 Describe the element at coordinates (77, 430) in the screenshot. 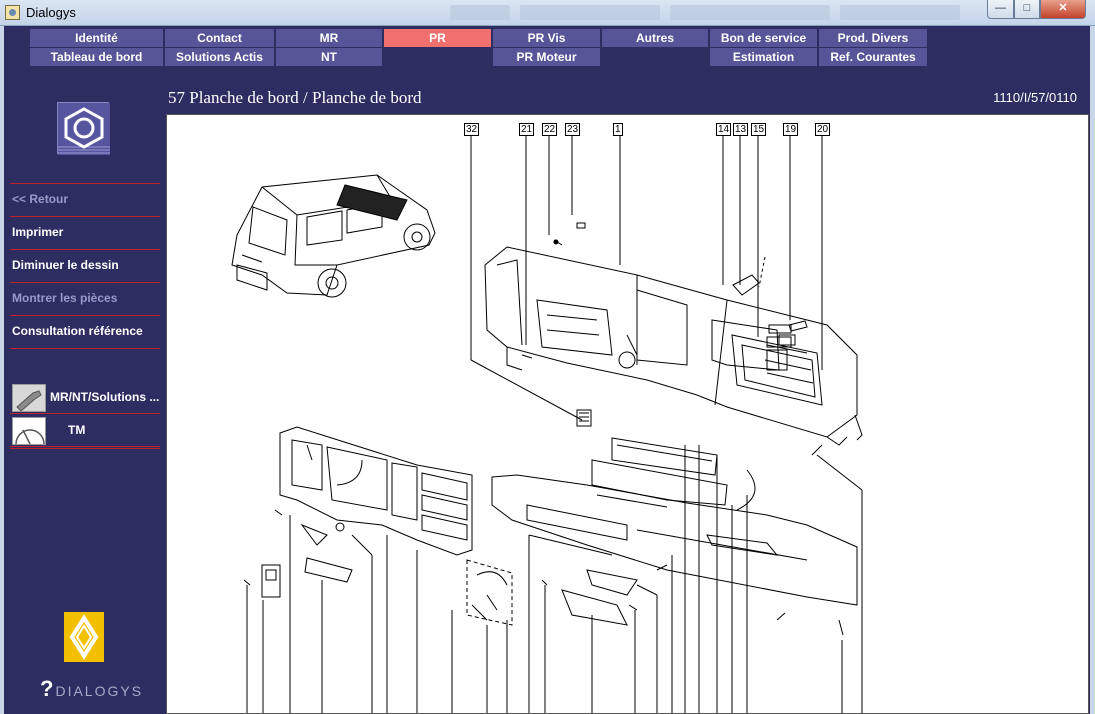

I see `shortcut-label: TM` at that location.